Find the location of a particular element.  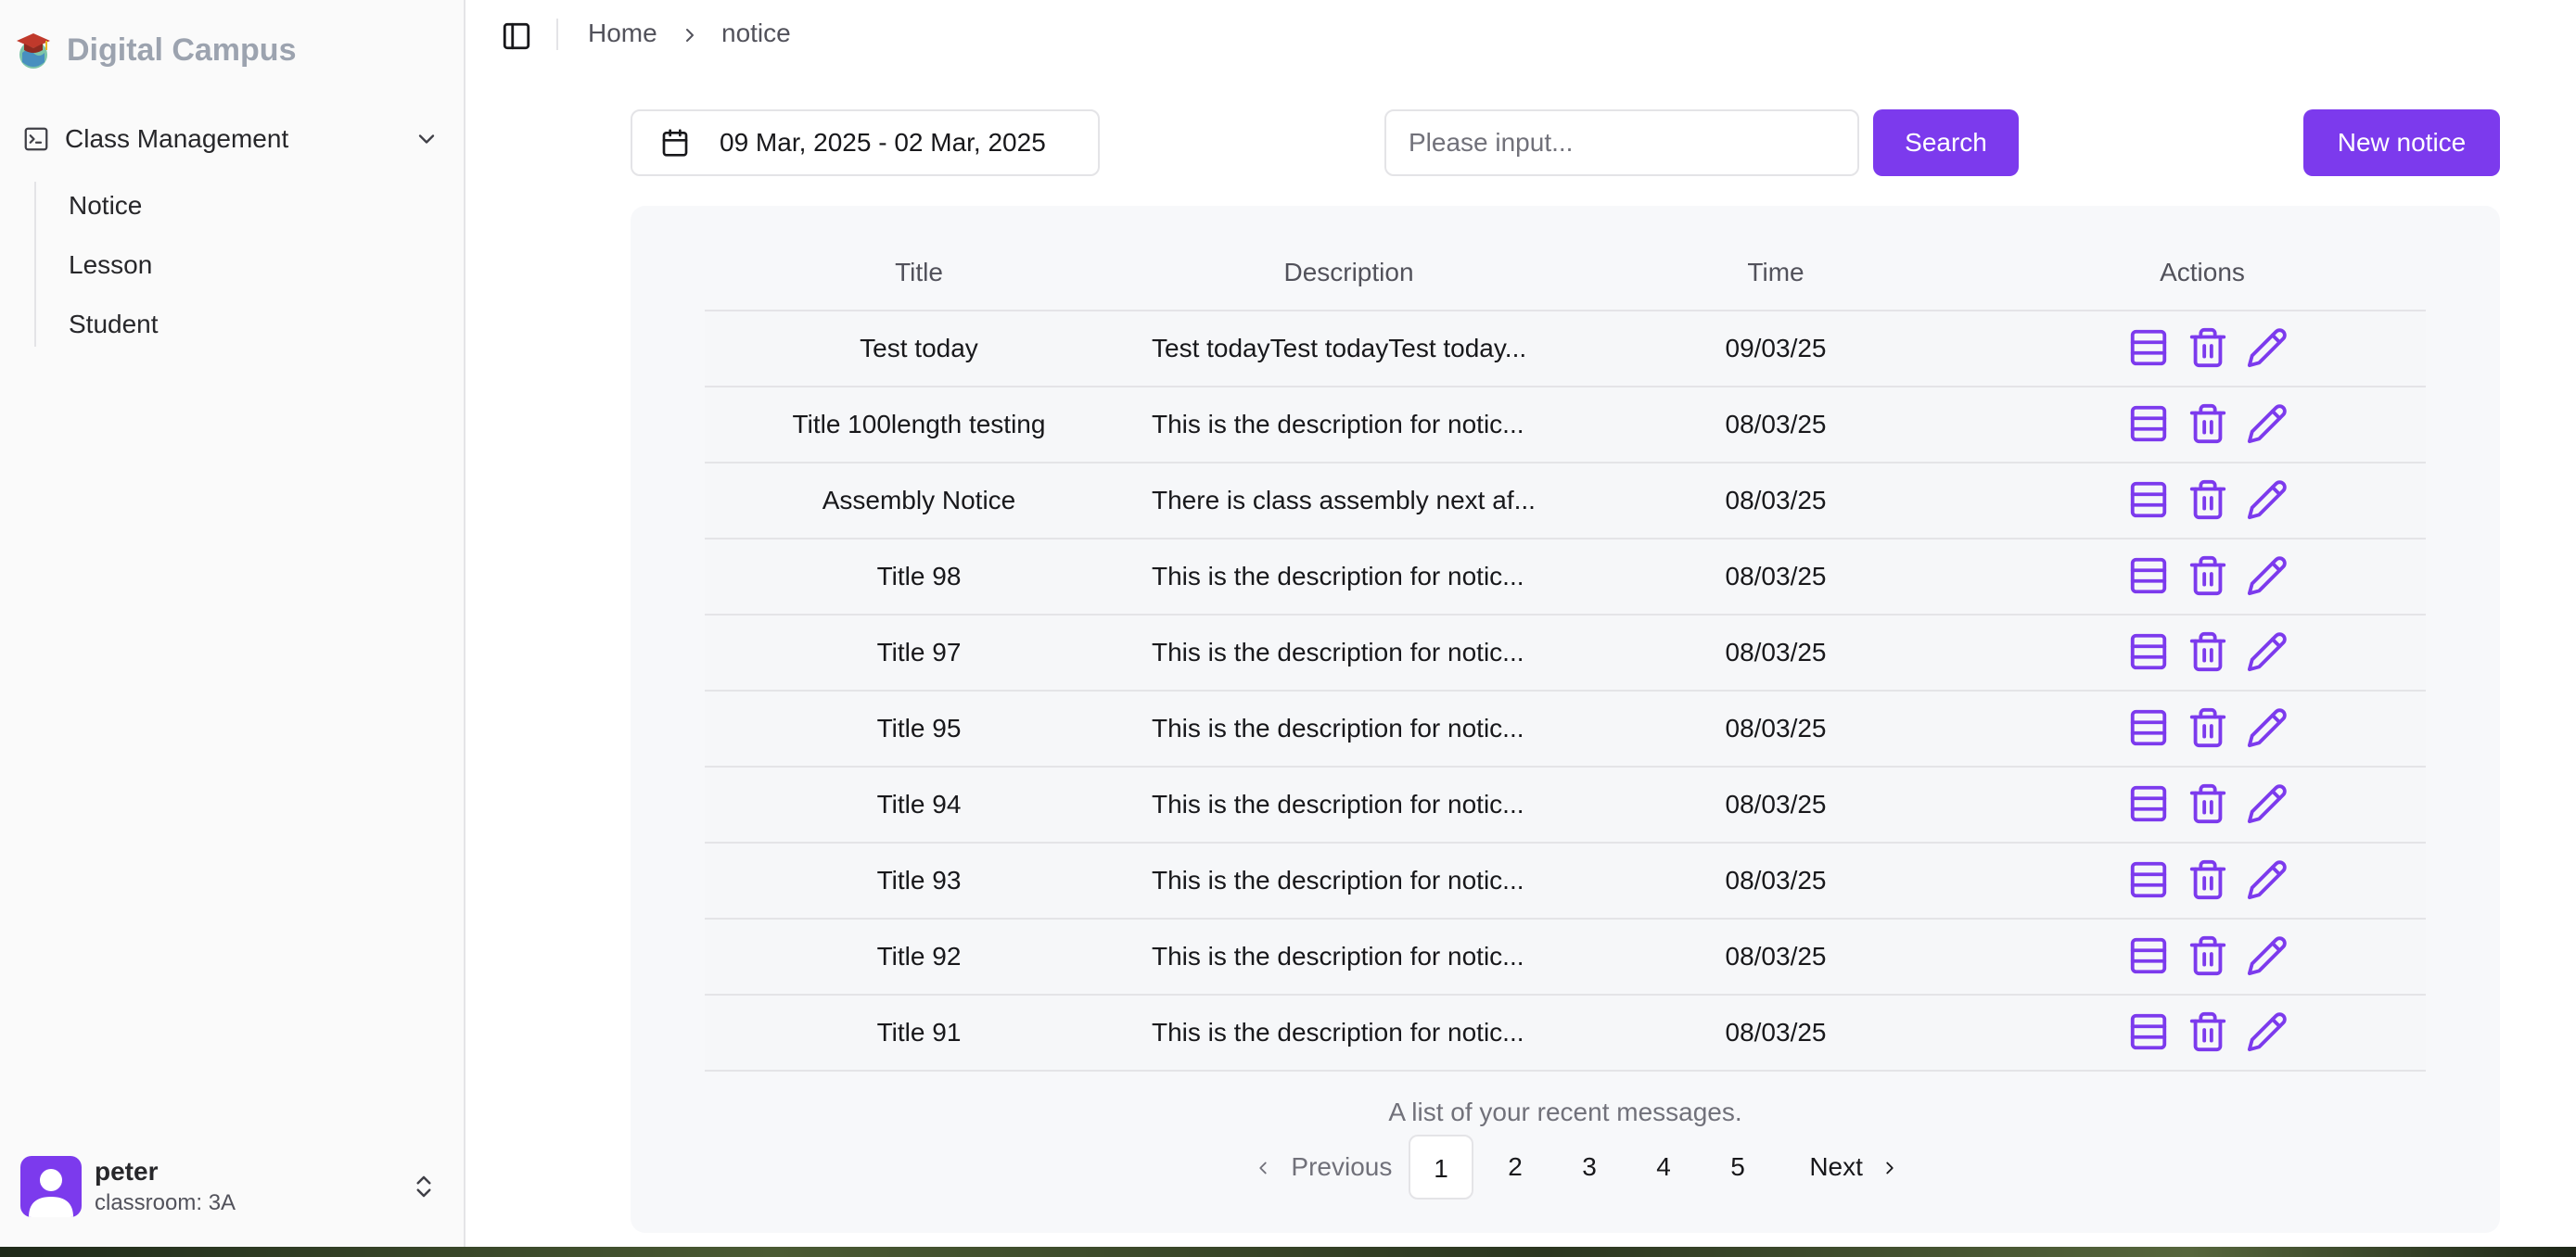

breadcrumb-current: notice is located at coordinates (756, 33).